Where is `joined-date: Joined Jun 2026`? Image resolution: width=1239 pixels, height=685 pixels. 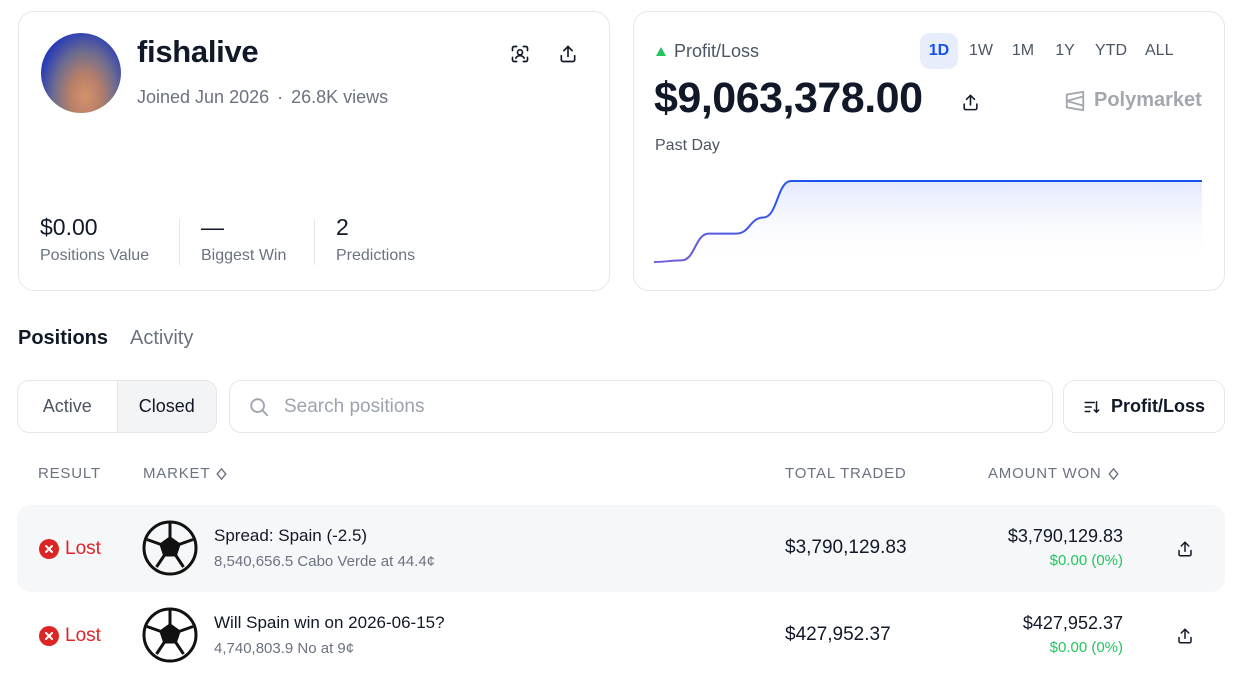
joined-date: Joined Jun 2026 is located at coordinates (203, 97).